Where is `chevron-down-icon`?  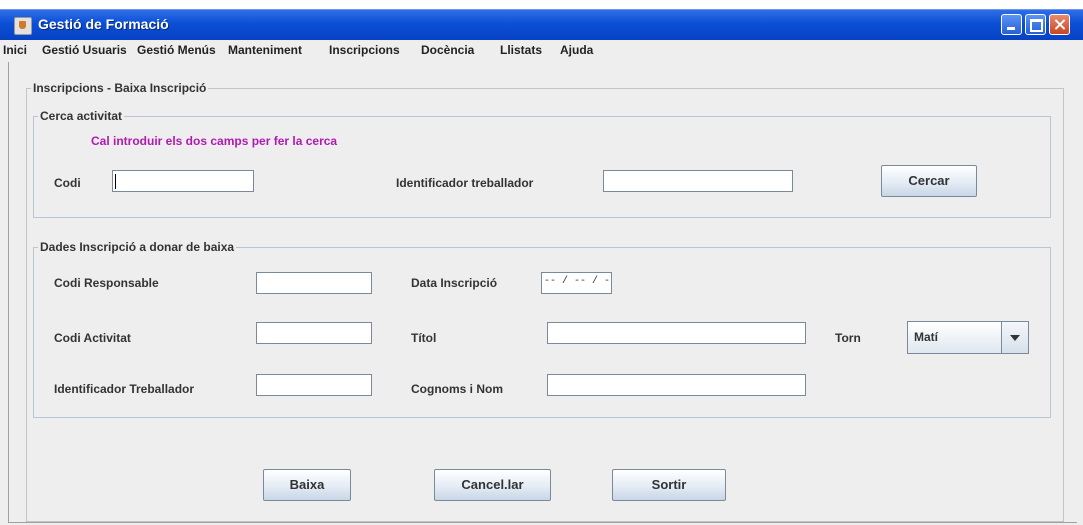 chevron-down-icon is located at coordinates (1014, 337).